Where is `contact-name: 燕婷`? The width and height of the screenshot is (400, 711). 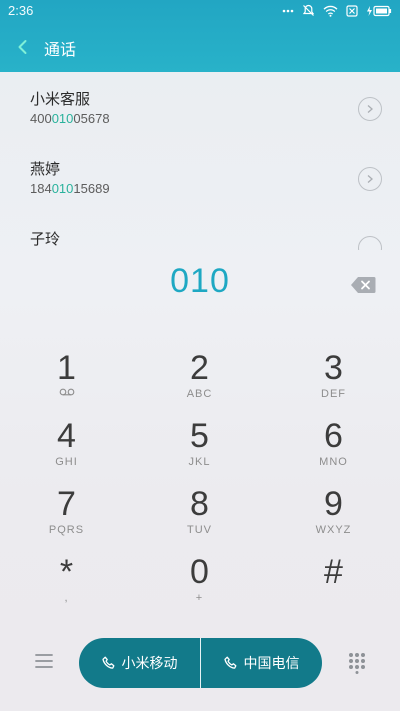
contact-name: 燕婷 is located at coordinates (45, 169).